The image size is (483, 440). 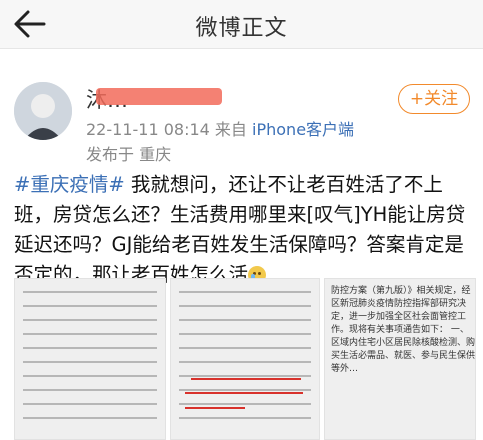 I want to click on avatar, so click(x=43, y=111).